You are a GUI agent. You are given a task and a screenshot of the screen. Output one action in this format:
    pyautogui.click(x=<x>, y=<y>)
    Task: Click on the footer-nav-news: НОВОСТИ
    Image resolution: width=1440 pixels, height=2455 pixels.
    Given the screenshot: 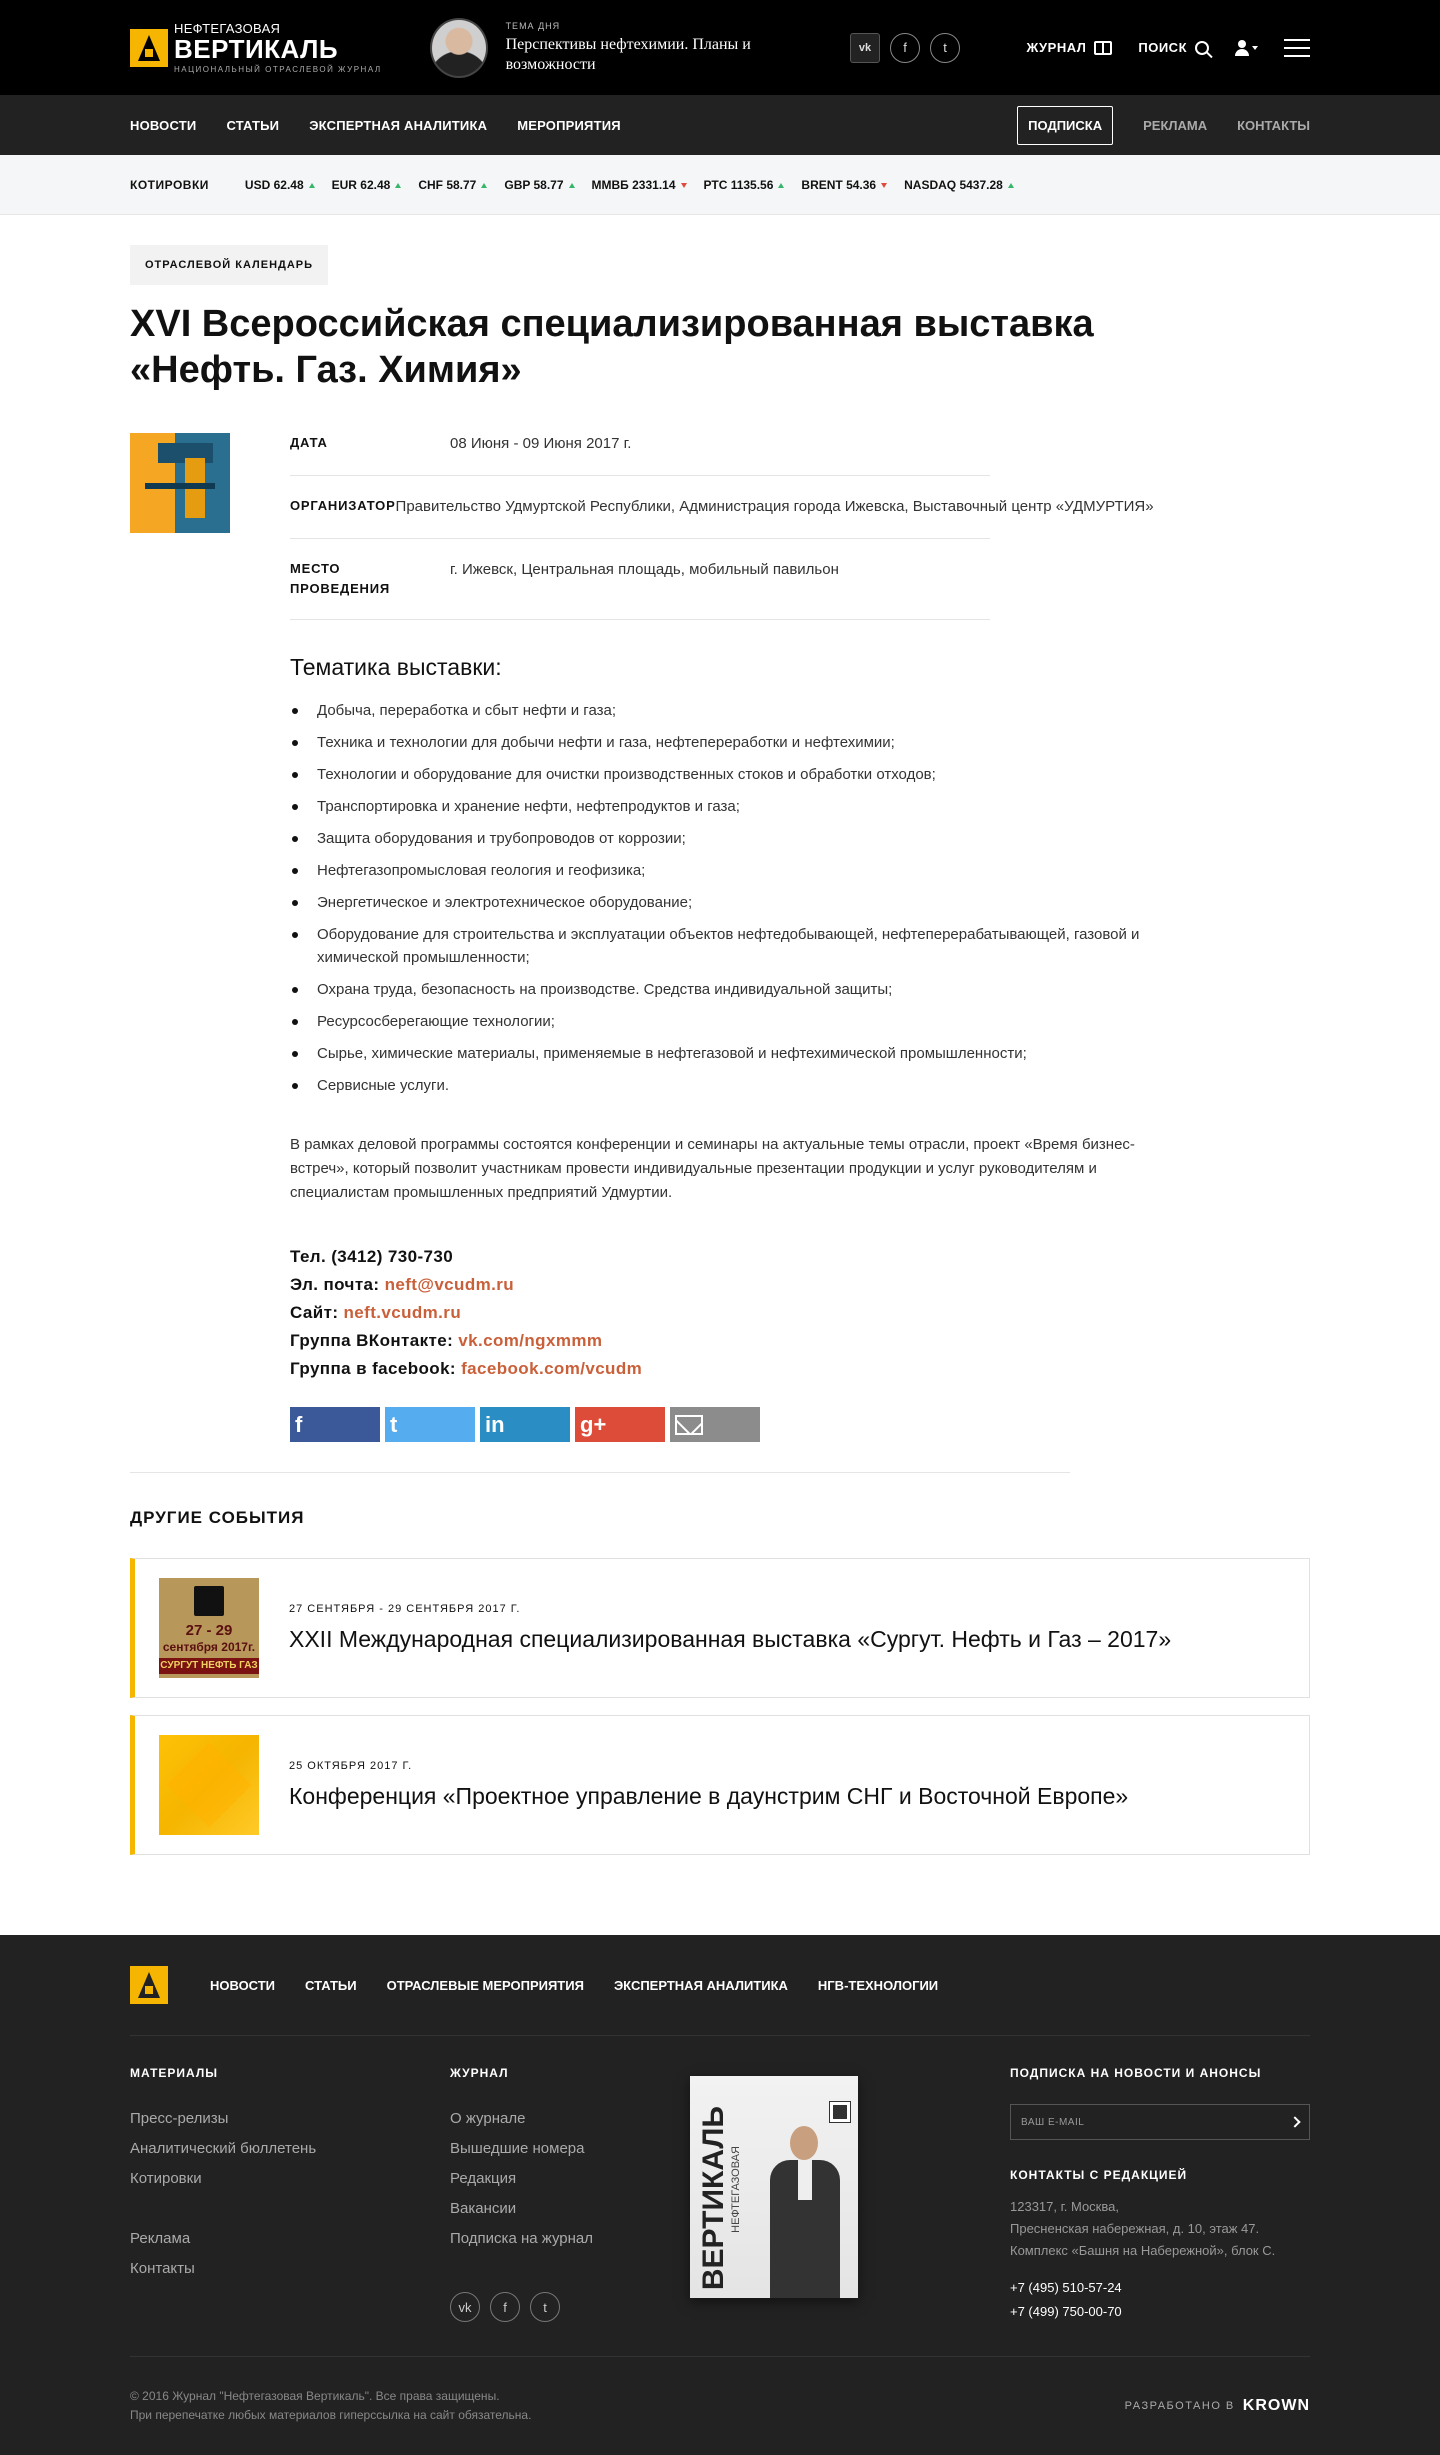 What is the action you would take?
    pyautogui.click(x=242, y=1985)
    